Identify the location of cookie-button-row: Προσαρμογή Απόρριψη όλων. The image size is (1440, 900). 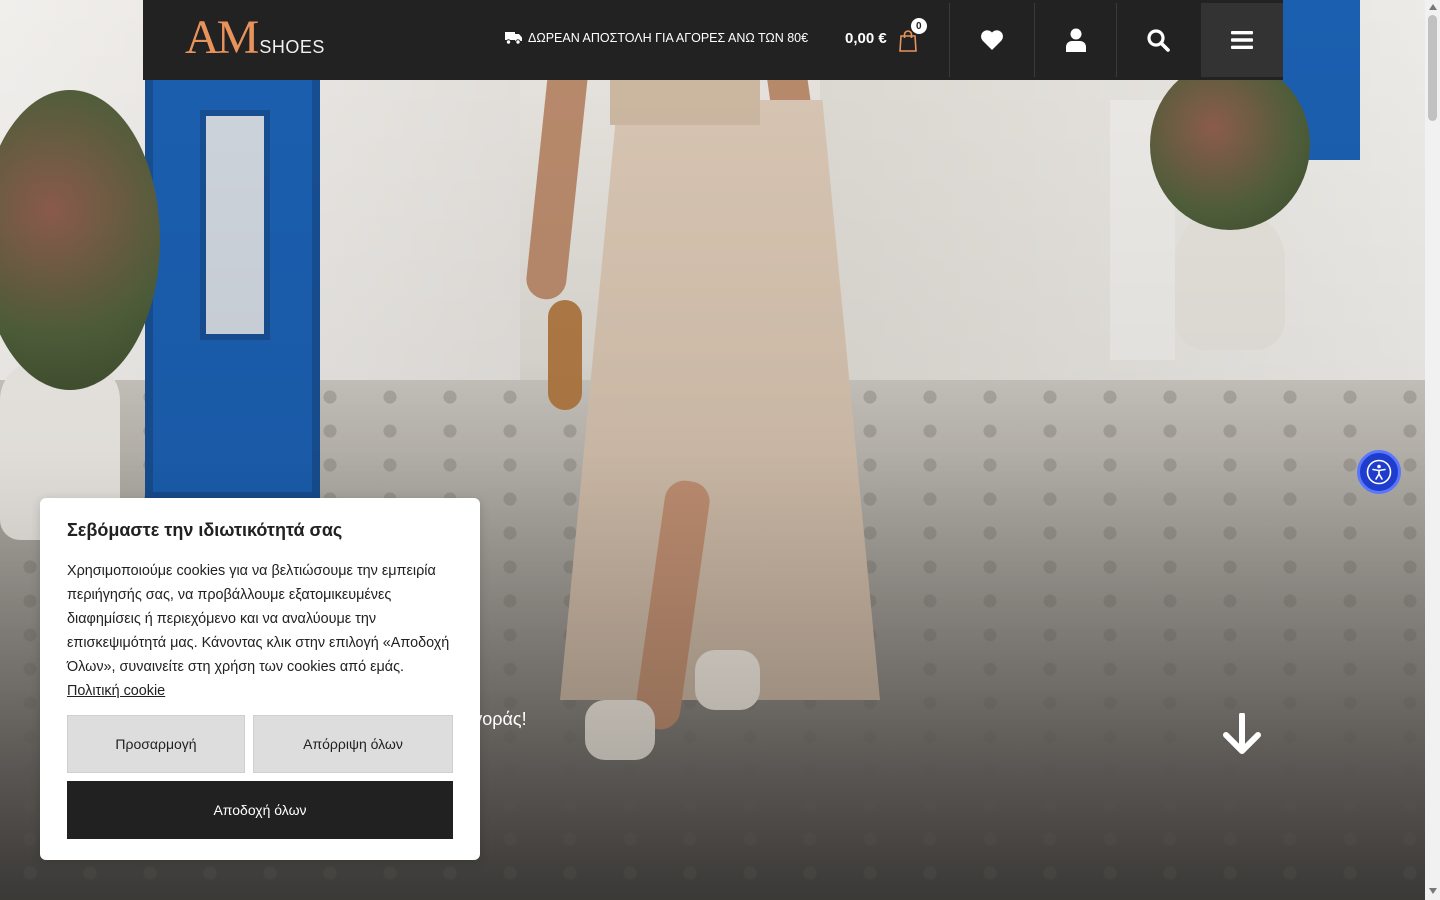
(260, 744).